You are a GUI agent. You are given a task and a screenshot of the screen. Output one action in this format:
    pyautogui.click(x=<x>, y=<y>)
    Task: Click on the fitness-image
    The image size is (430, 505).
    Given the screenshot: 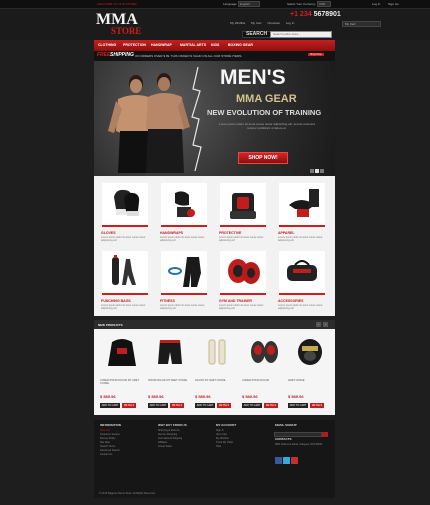 What is the action you would take?
    pyautogui.click(x=184, y=273)
    